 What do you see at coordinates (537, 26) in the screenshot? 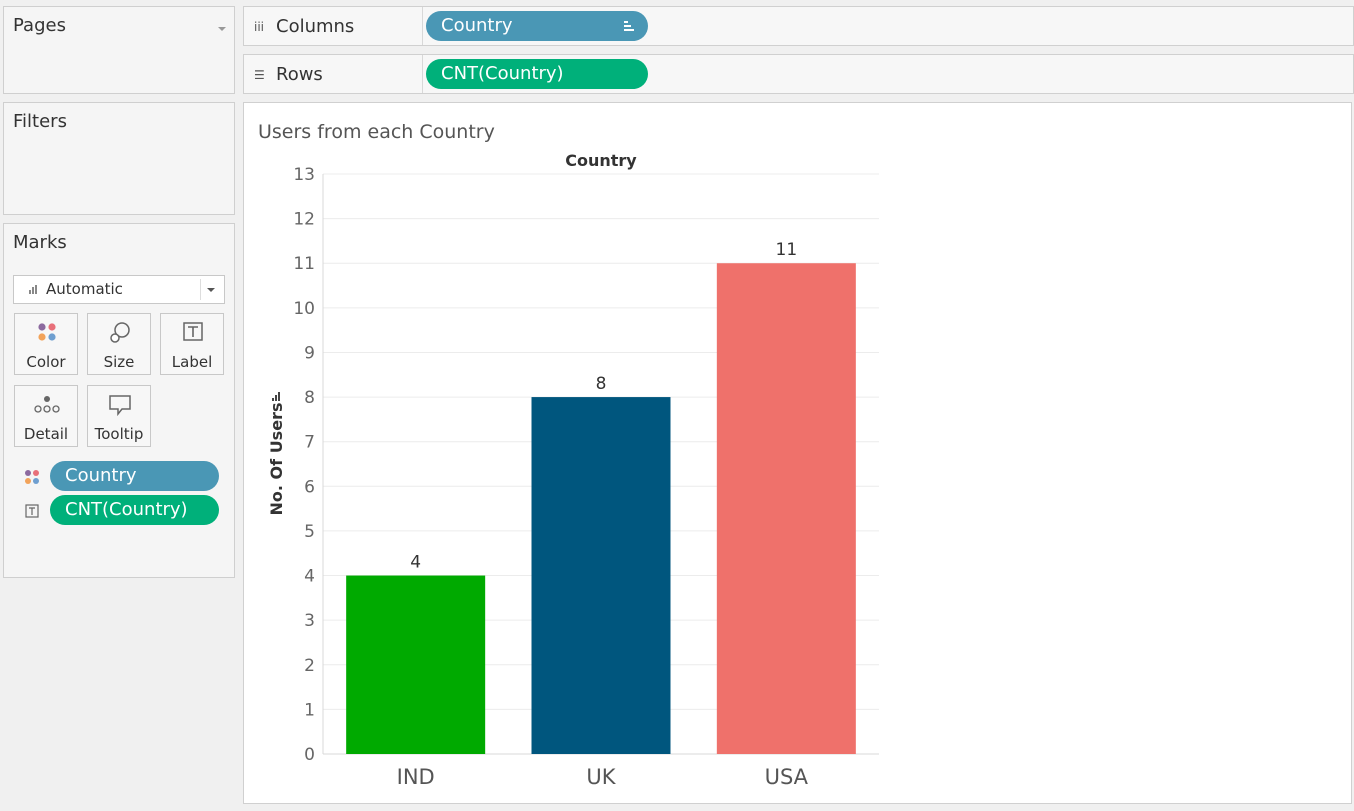
I see `columns-country-pill: Country` at bounding box center [537, 26].